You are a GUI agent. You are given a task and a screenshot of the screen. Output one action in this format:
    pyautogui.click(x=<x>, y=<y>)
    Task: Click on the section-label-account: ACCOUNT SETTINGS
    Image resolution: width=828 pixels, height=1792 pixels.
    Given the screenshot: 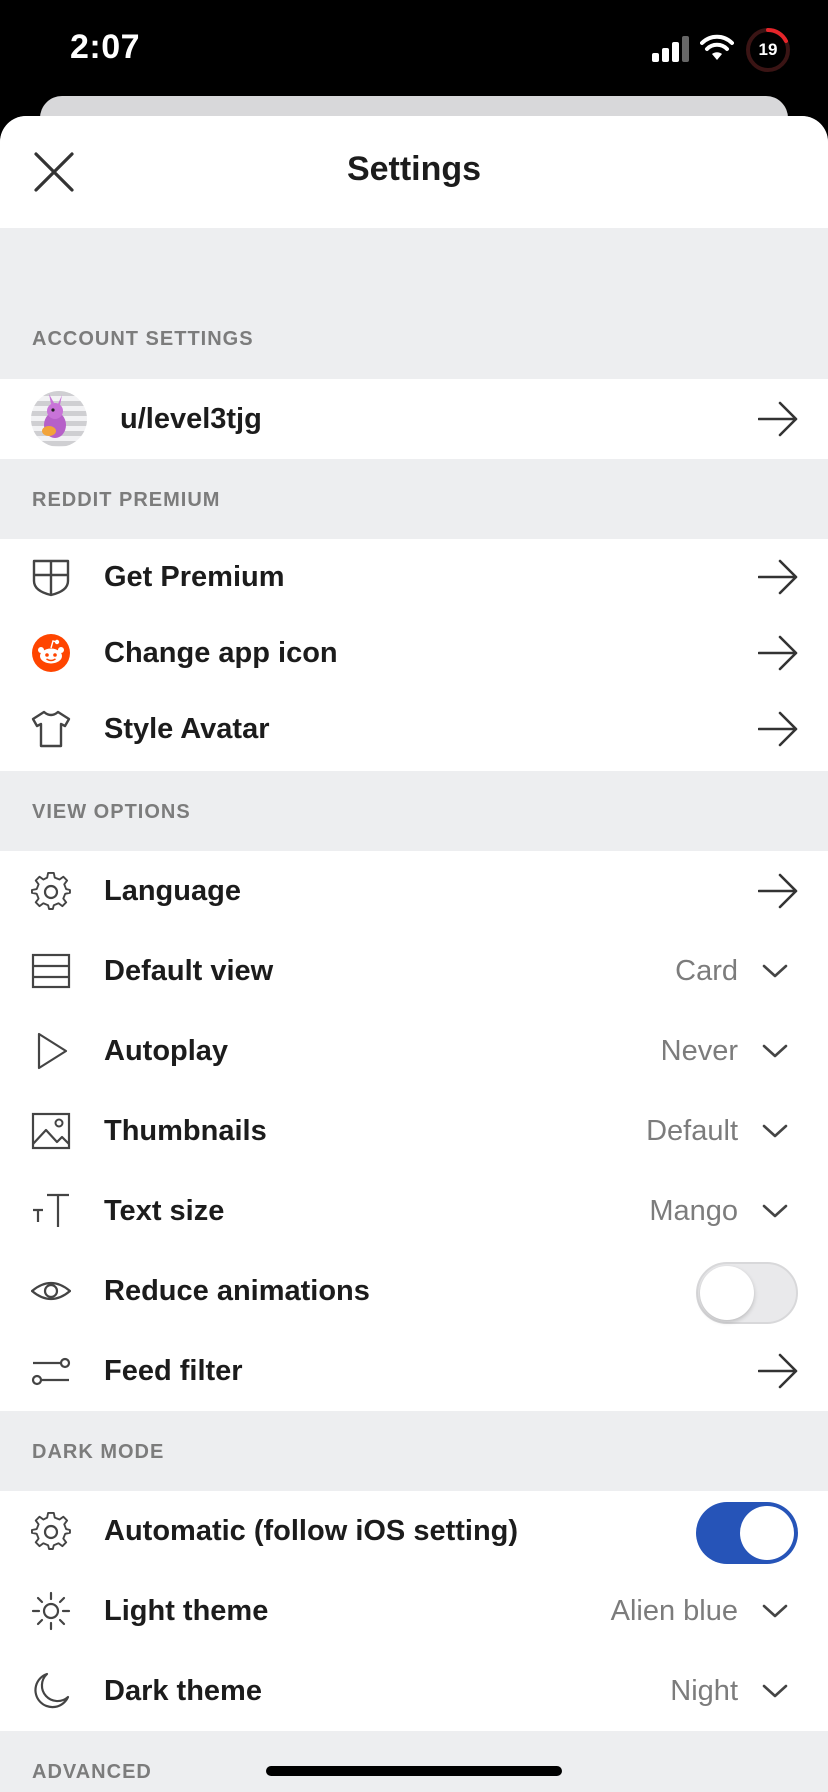 What is the action you would take?
    pyautogui.click(x=143, y=339)
    